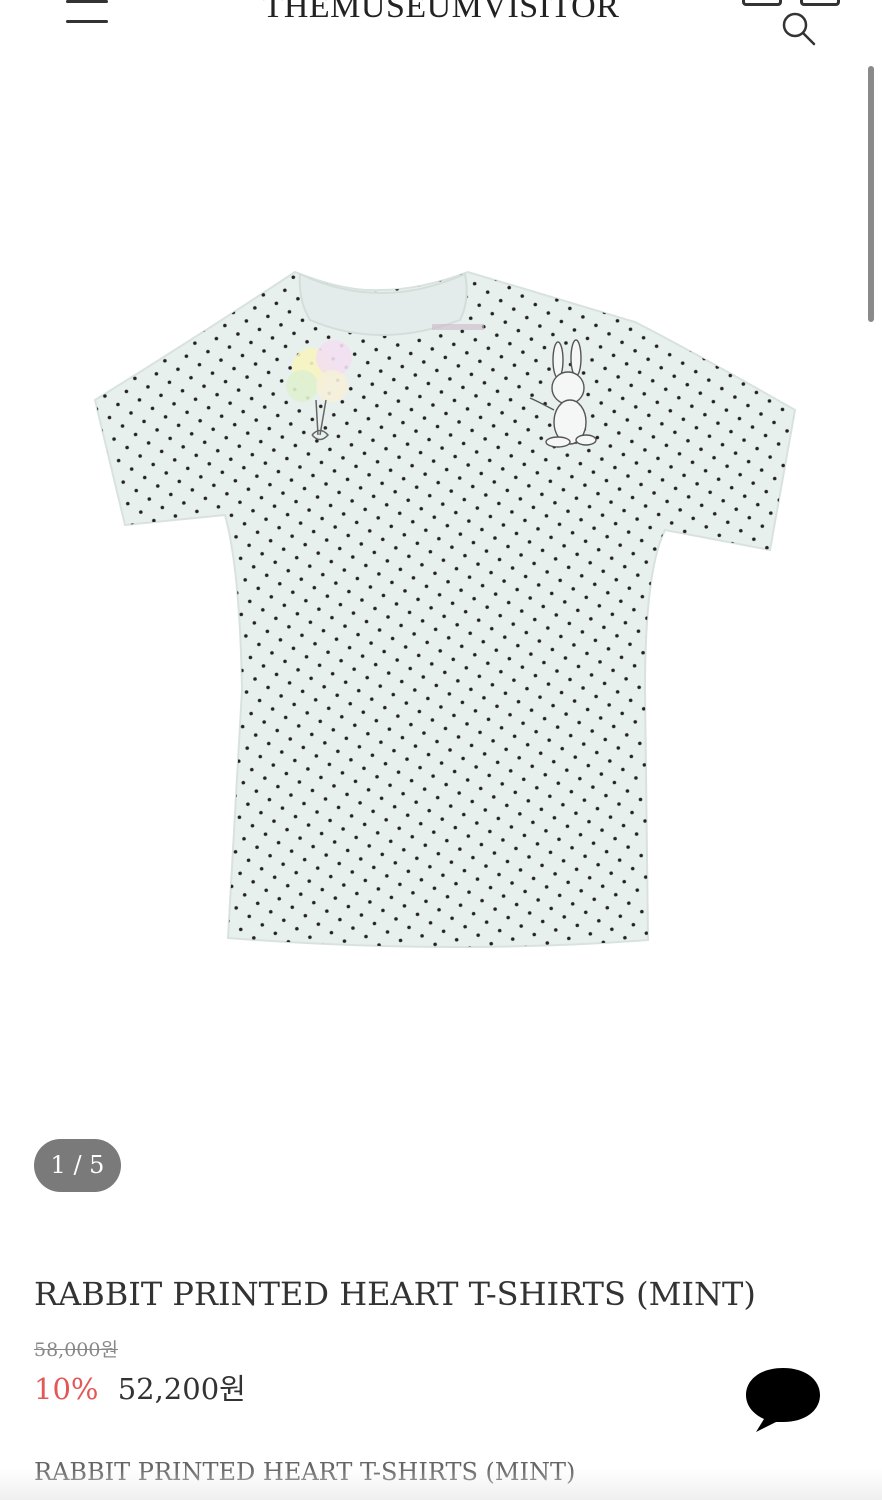  I want to click on discount-rate: 10%, so click(66, 1389).